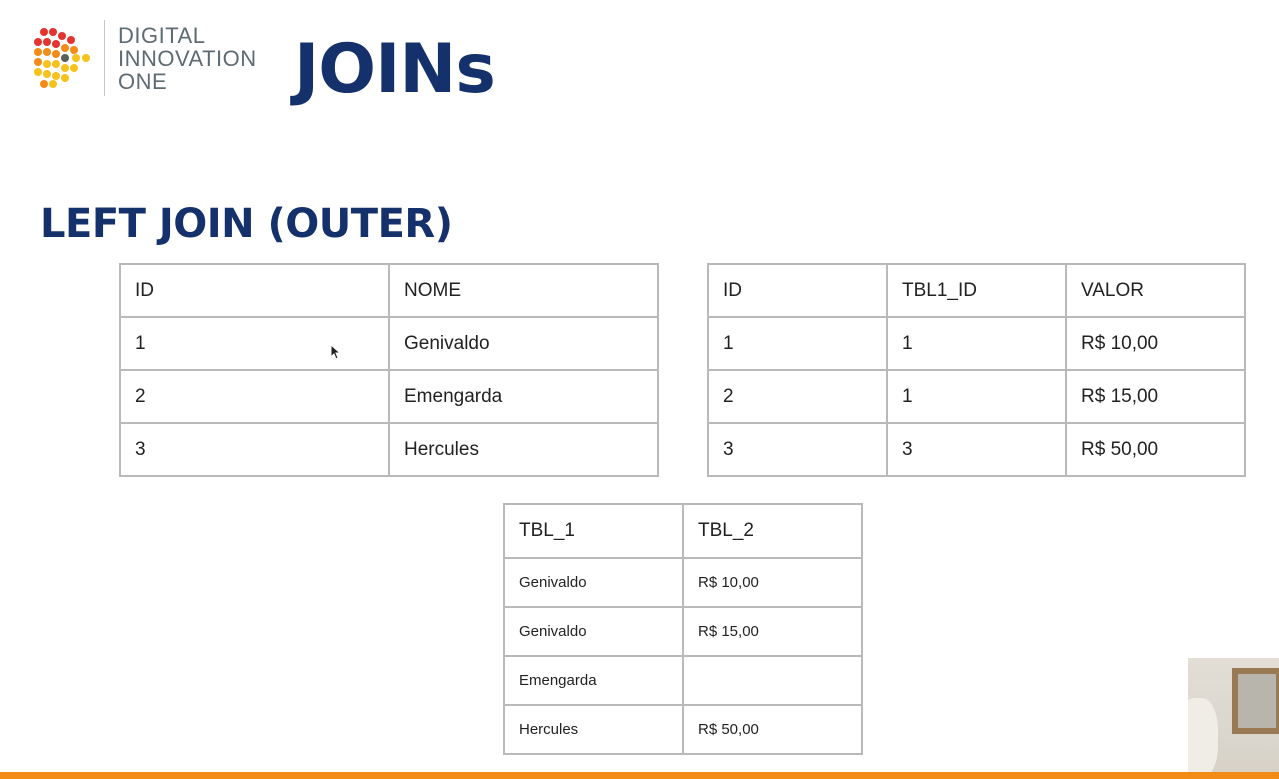 The height and width of the screenshot is (779, 1279). I want to click on table-row: 1 Genivaldo, so click(389, 343).